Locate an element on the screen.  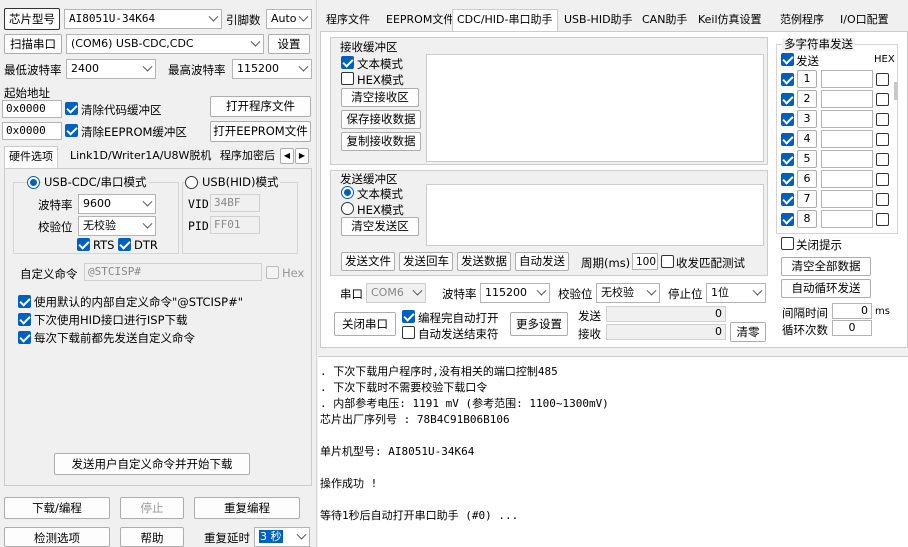
multi-row-send-button: 6 is located at coordinates (807, 179).